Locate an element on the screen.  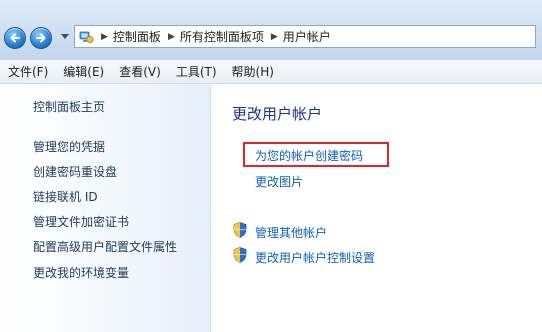
back-arrow-icon is located at coordinates (15, 38).